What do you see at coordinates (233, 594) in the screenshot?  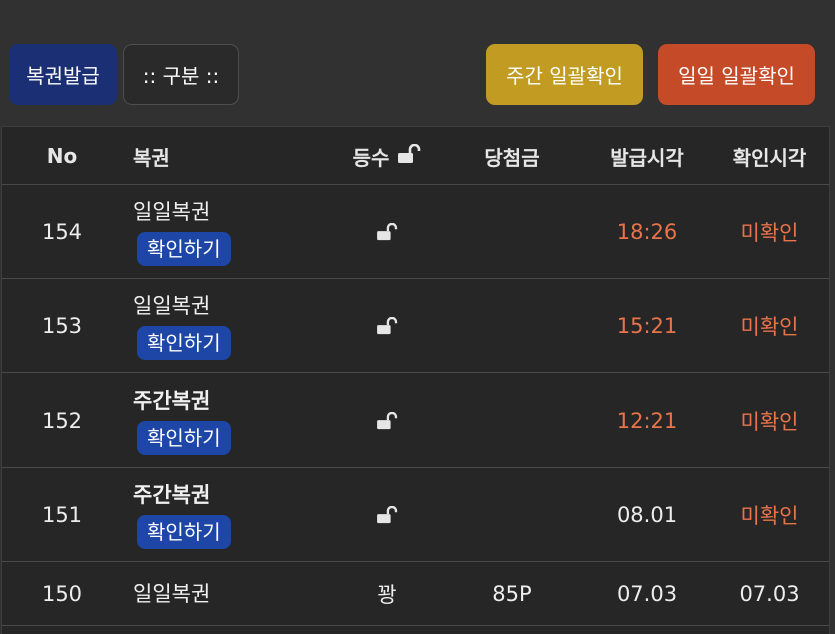 I see `row-lottery: 일일복권` at bounding box center [233, 594].